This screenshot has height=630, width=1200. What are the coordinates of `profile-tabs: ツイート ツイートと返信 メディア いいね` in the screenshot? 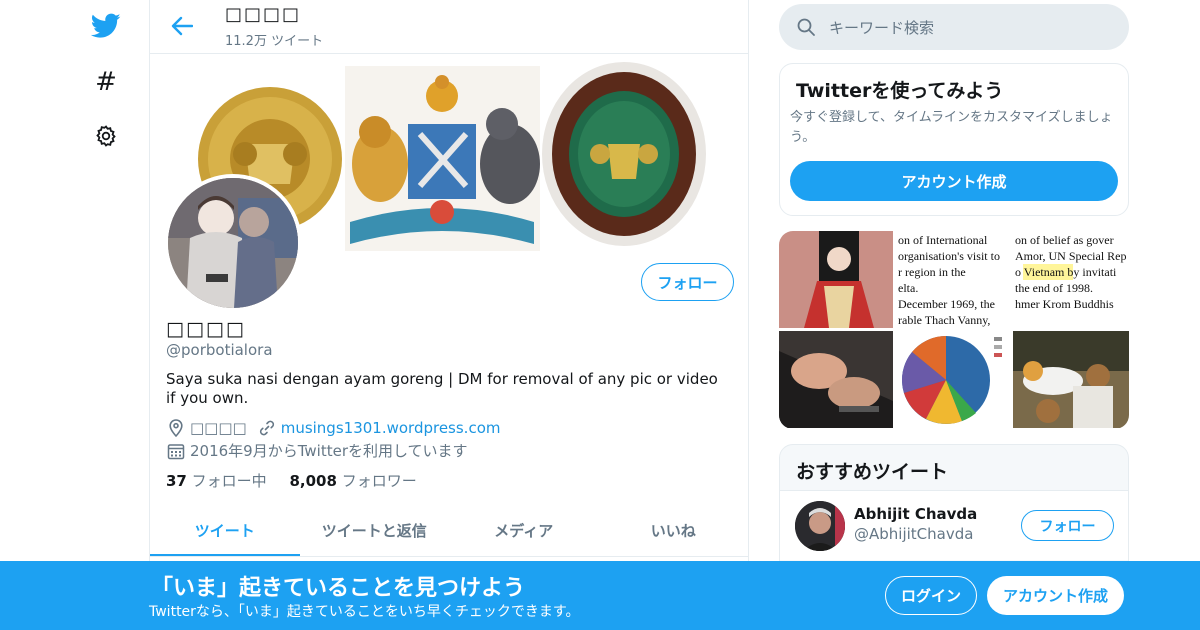 It's located at (449, 531).